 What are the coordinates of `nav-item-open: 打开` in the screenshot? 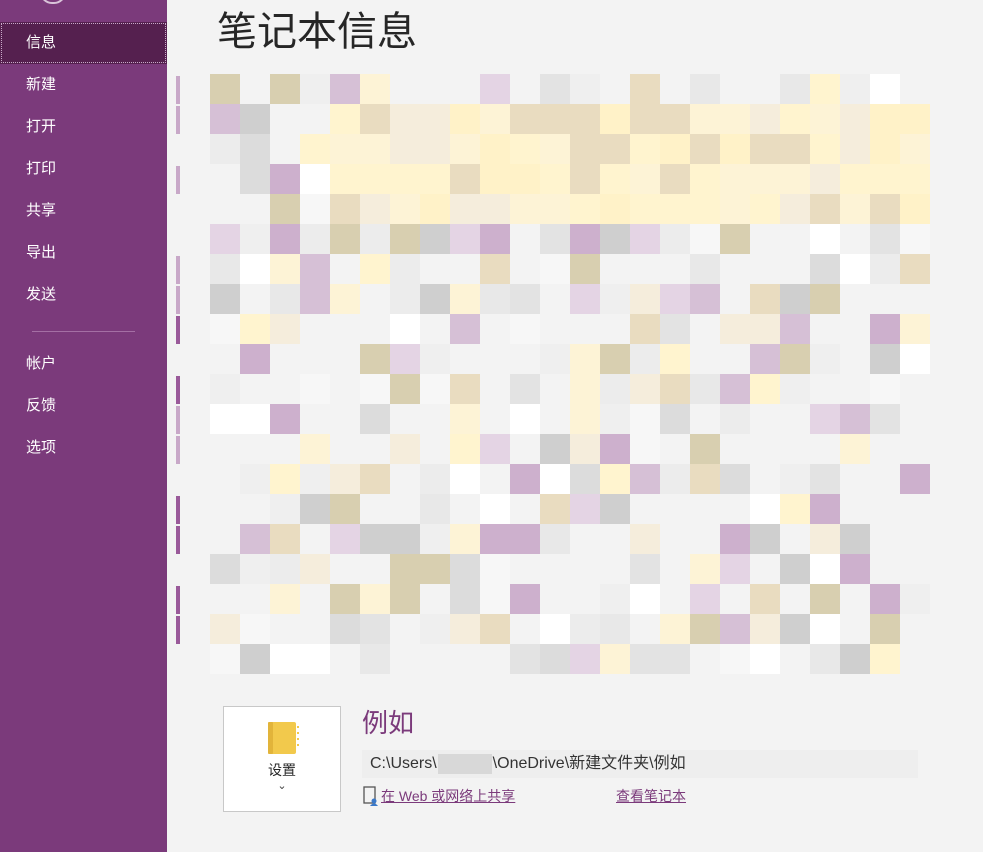 It's located at (83, 127).